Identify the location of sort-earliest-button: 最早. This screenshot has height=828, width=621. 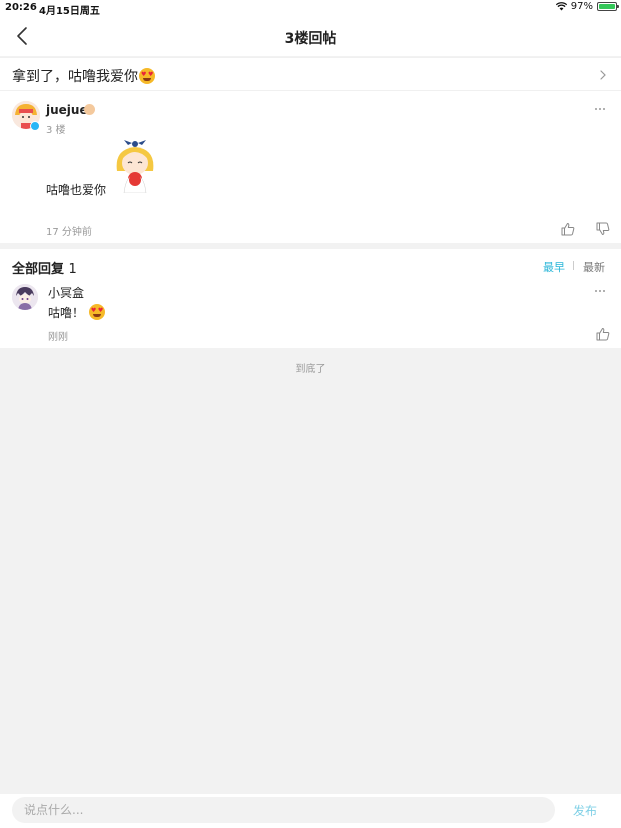
(554, 267).